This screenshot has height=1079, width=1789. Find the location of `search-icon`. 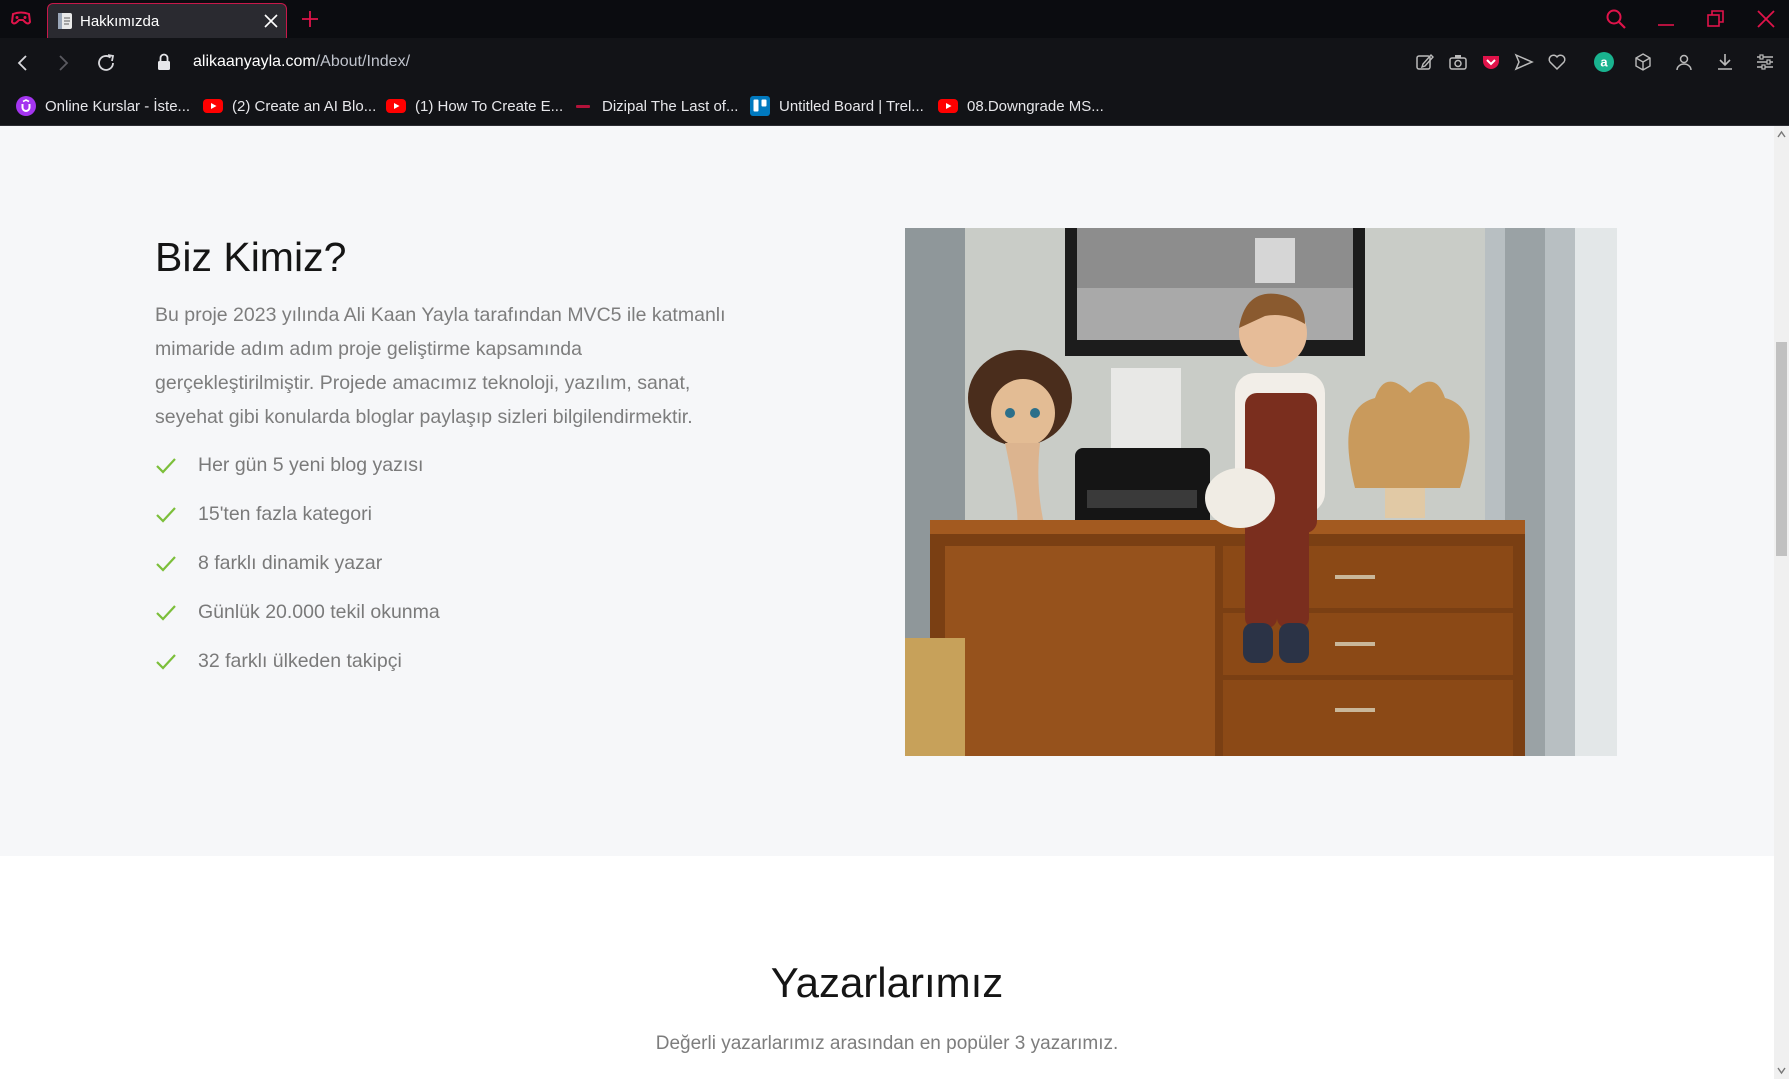

search-icon is located at coordinates (1616, 19).